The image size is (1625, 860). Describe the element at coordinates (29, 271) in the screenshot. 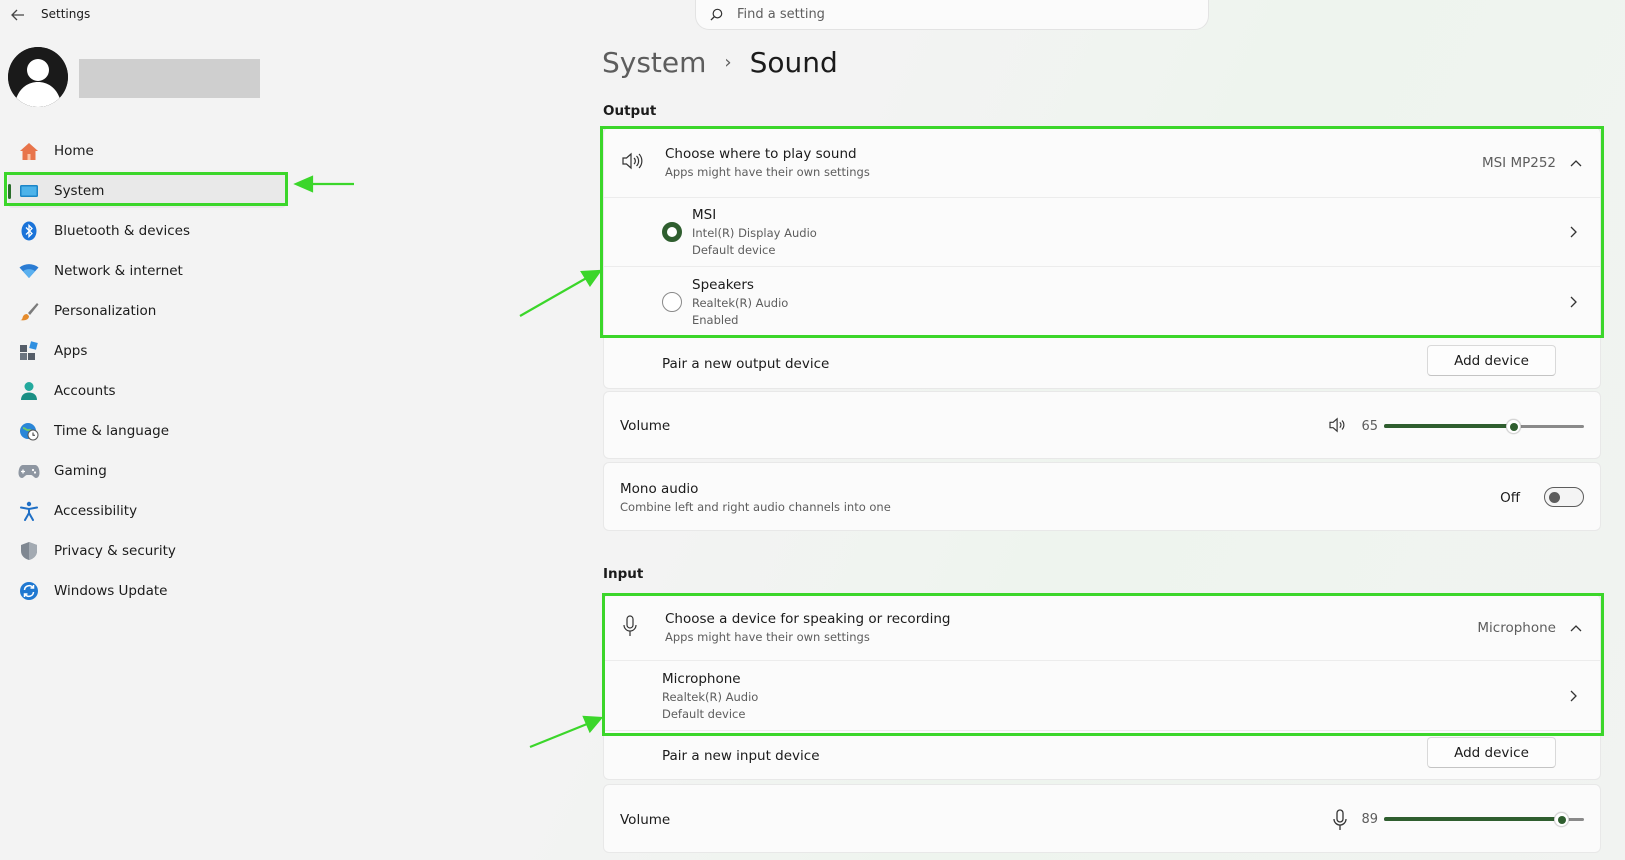

I see `wifi-icon` at that location.